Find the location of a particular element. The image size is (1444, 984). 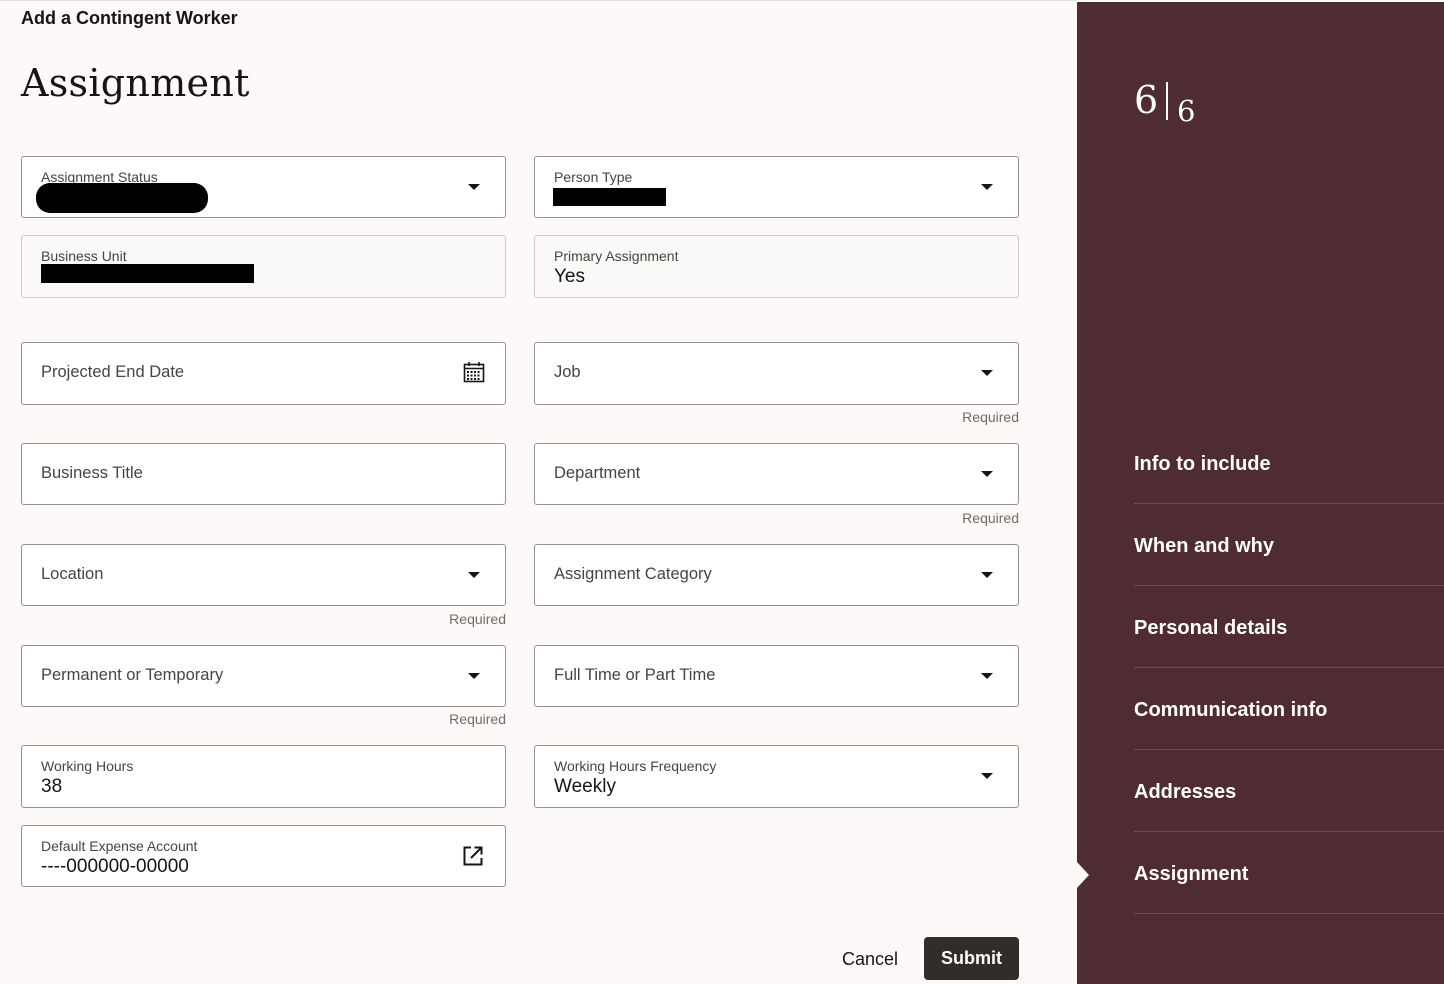

step-nav-item-label: Addresses is located at coordinates (1185, 792).